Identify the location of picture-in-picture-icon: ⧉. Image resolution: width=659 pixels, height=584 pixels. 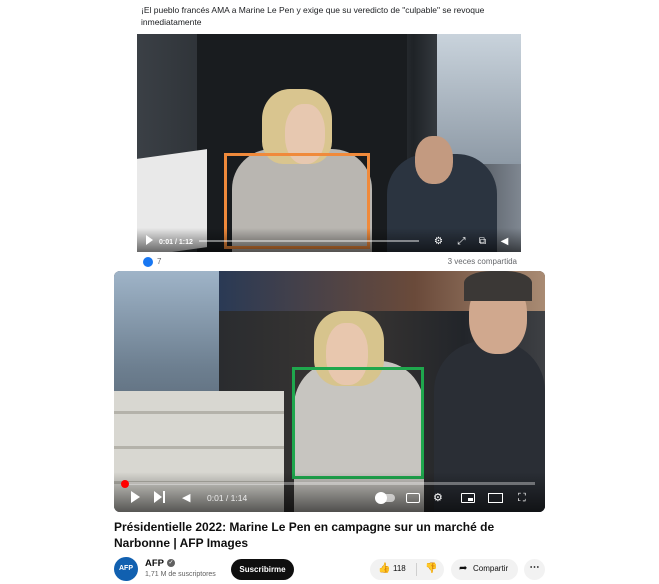
(482, 241).